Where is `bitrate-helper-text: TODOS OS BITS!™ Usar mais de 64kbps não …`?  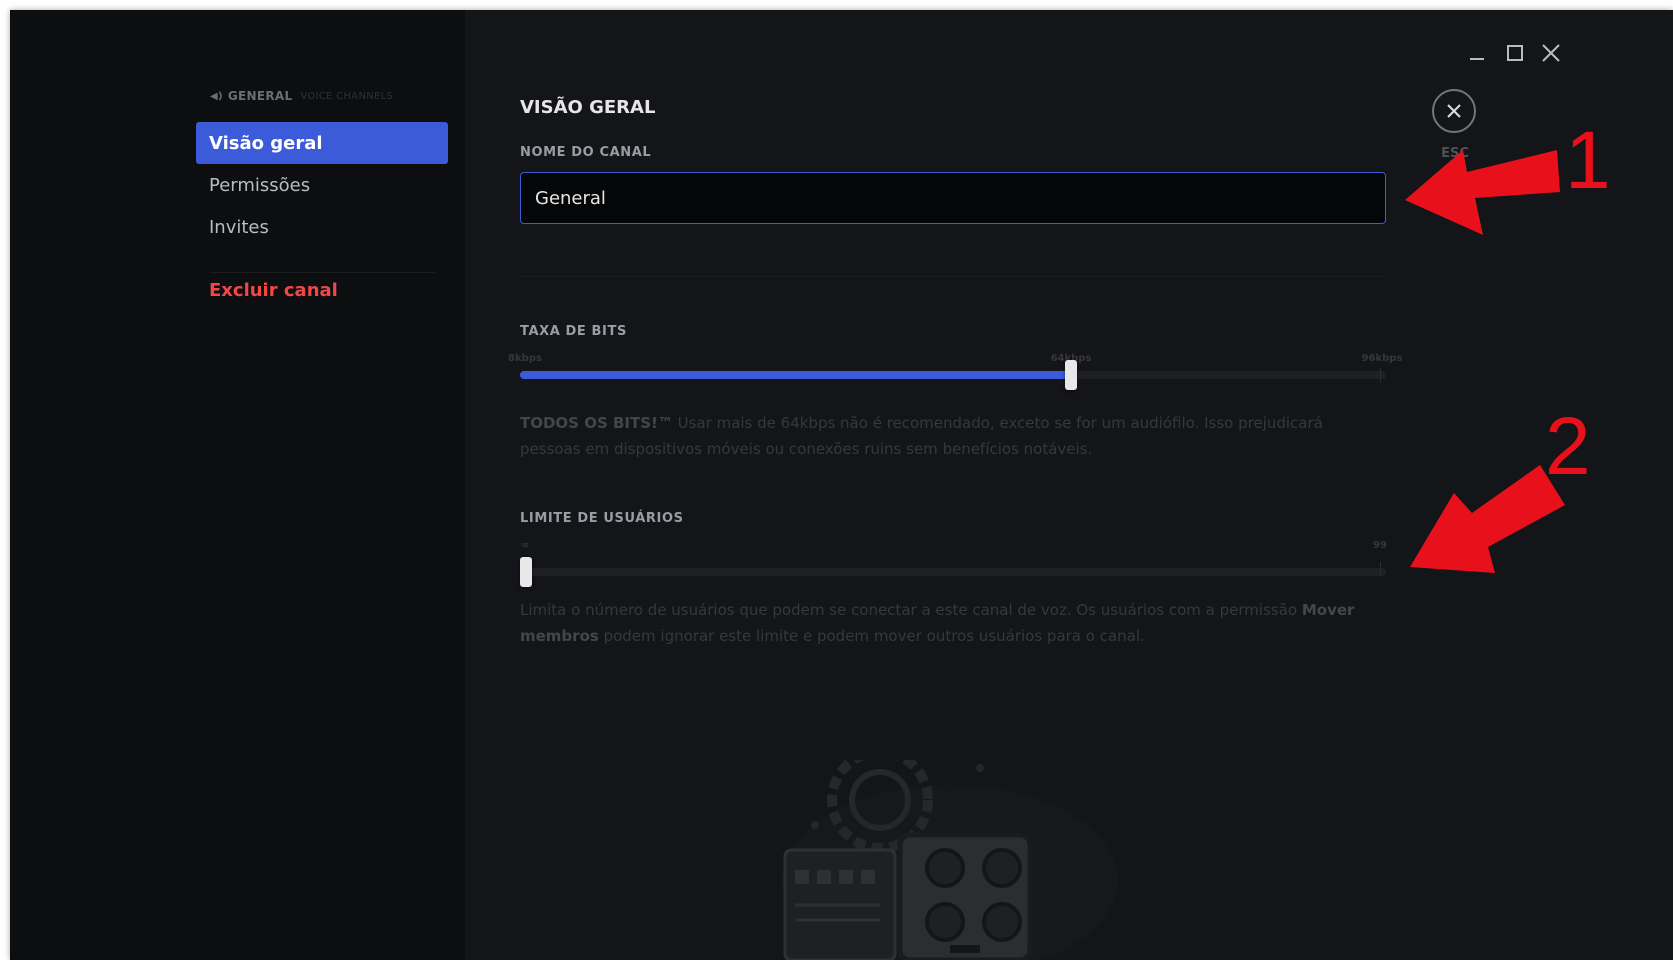 bitrate-helper-text: TODOS OS BITS!™ Usar mais de 64kbps não … is located at coordinates (945, 436).